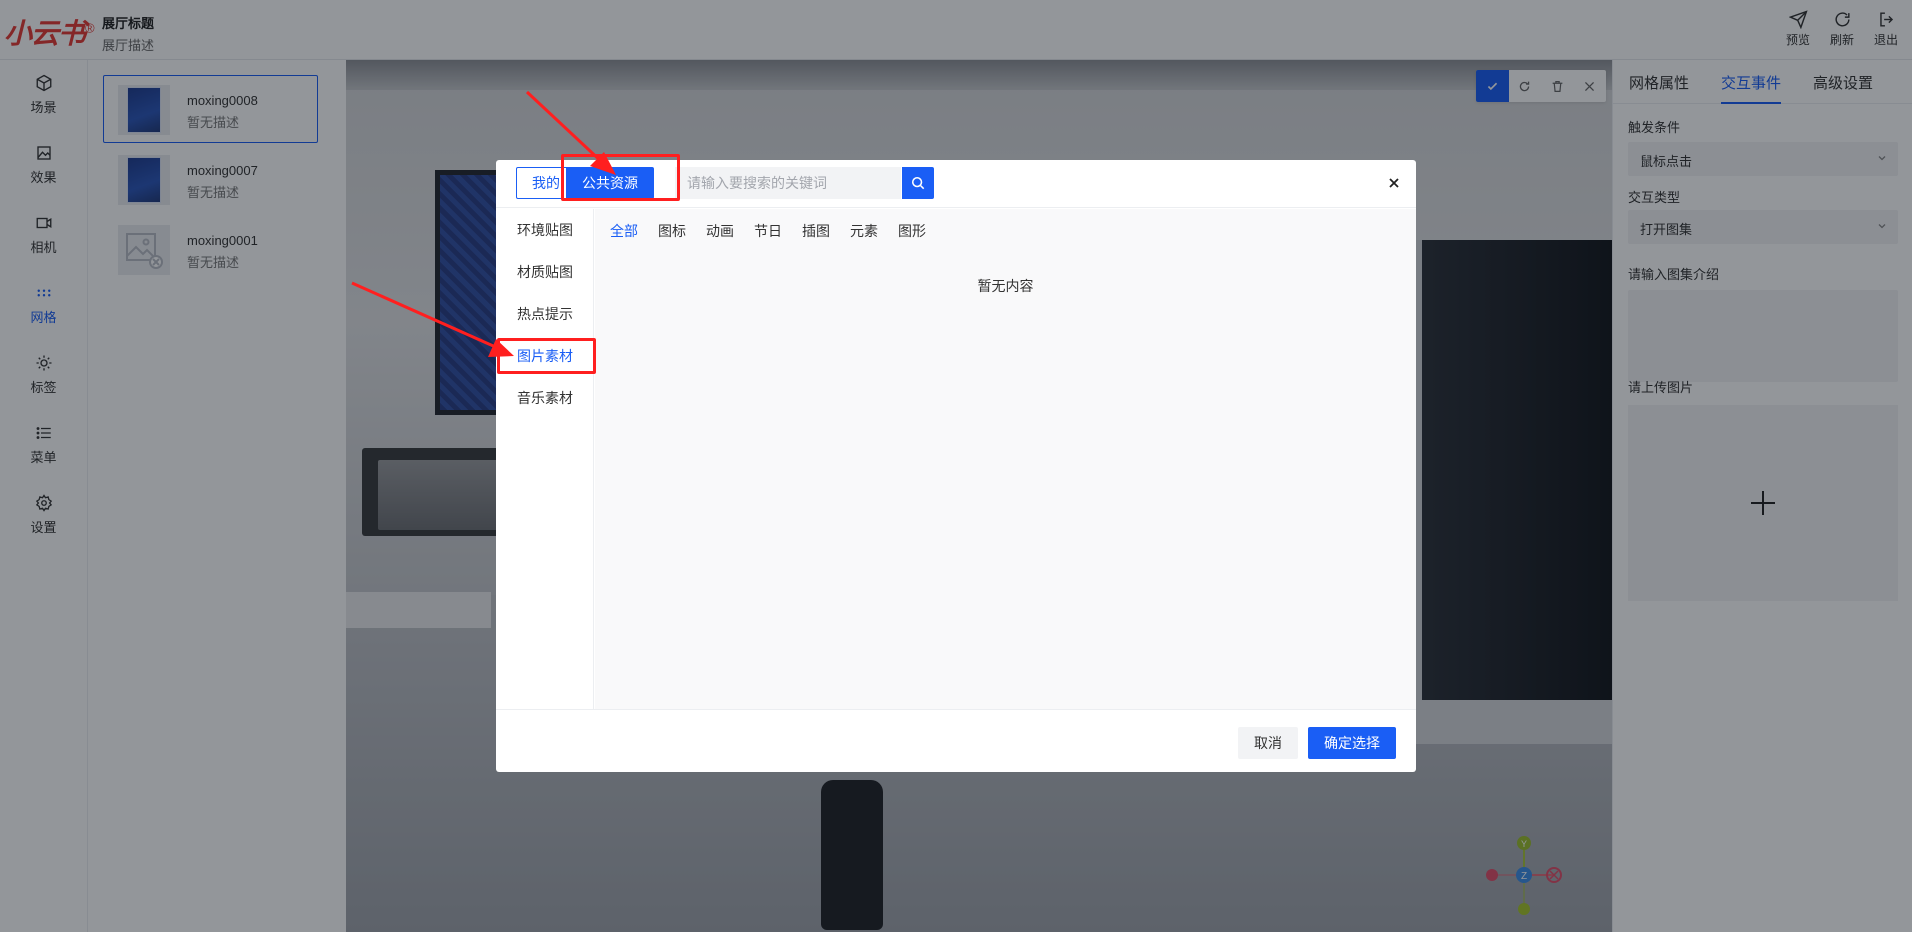 This screenshot has height=932, width=1912. I want to click on filter-elements: 元素, so click(864, 231).